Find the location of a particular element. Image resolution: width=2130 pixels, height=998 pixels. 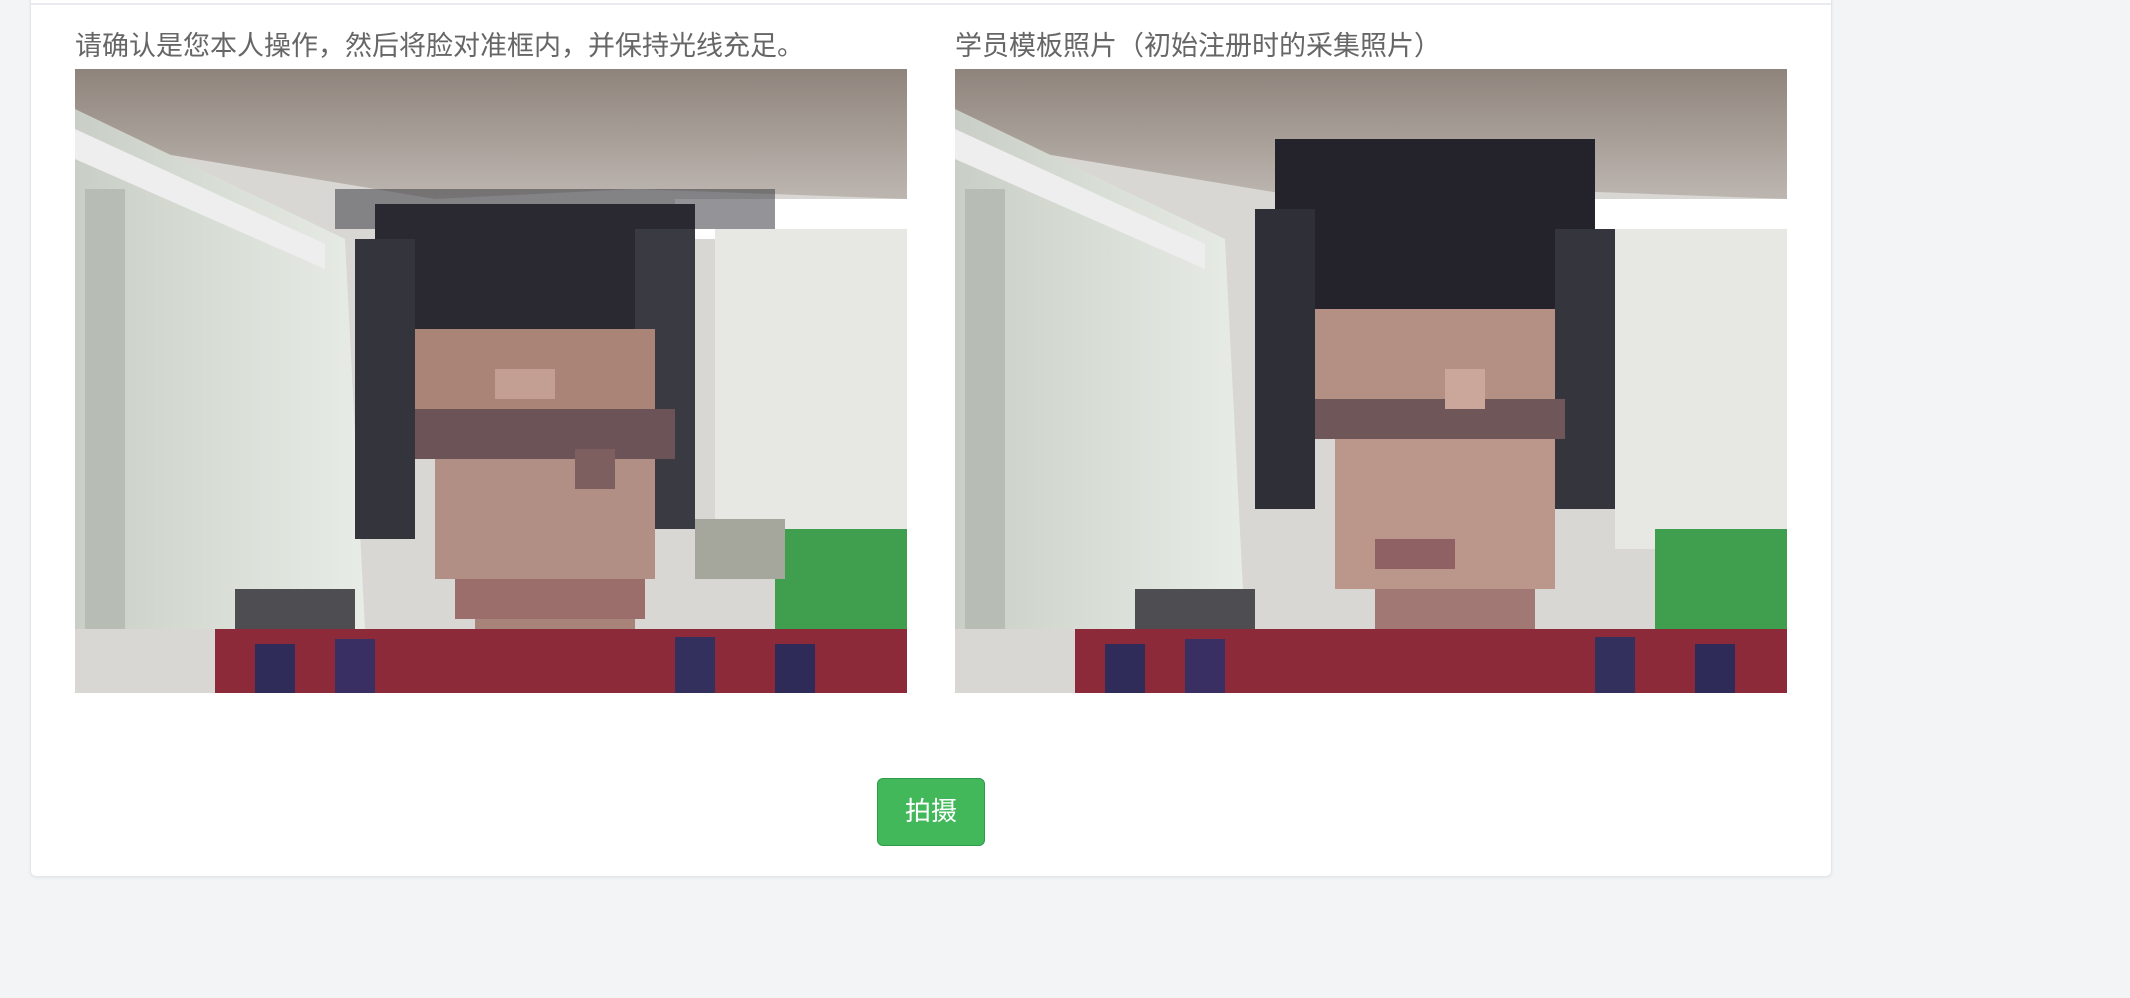

capture-button: 拍摄 is located at coordinates (931, 812).